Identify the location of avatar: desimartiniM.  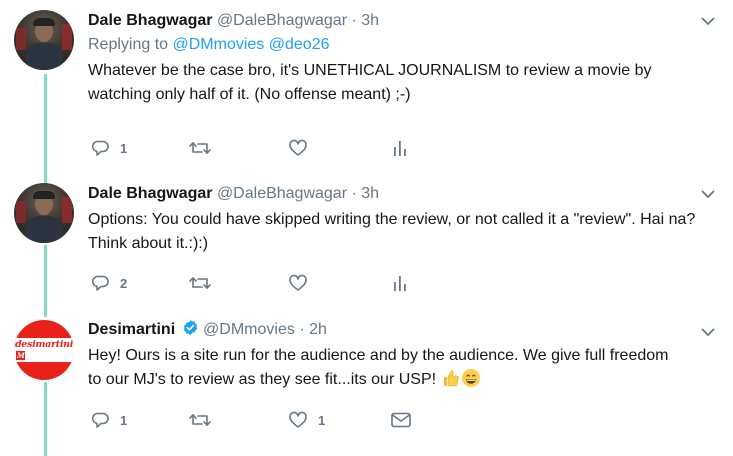
(44, 350).